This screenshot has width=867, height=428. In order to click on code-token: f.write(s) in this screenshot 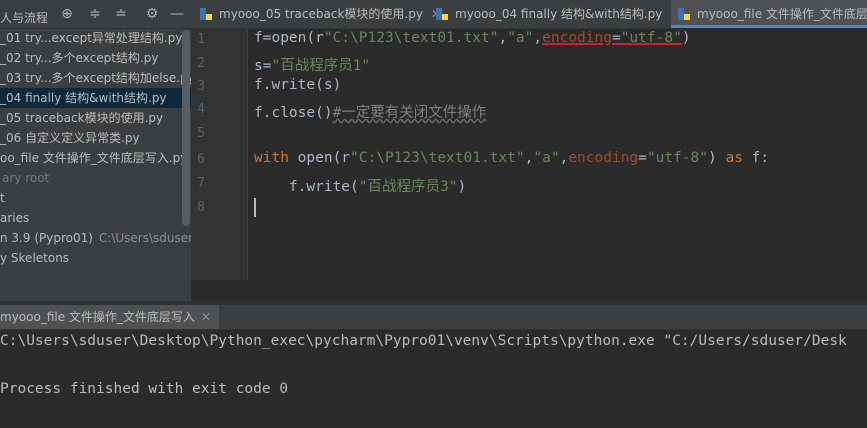, I will do `click(298, 85)`.